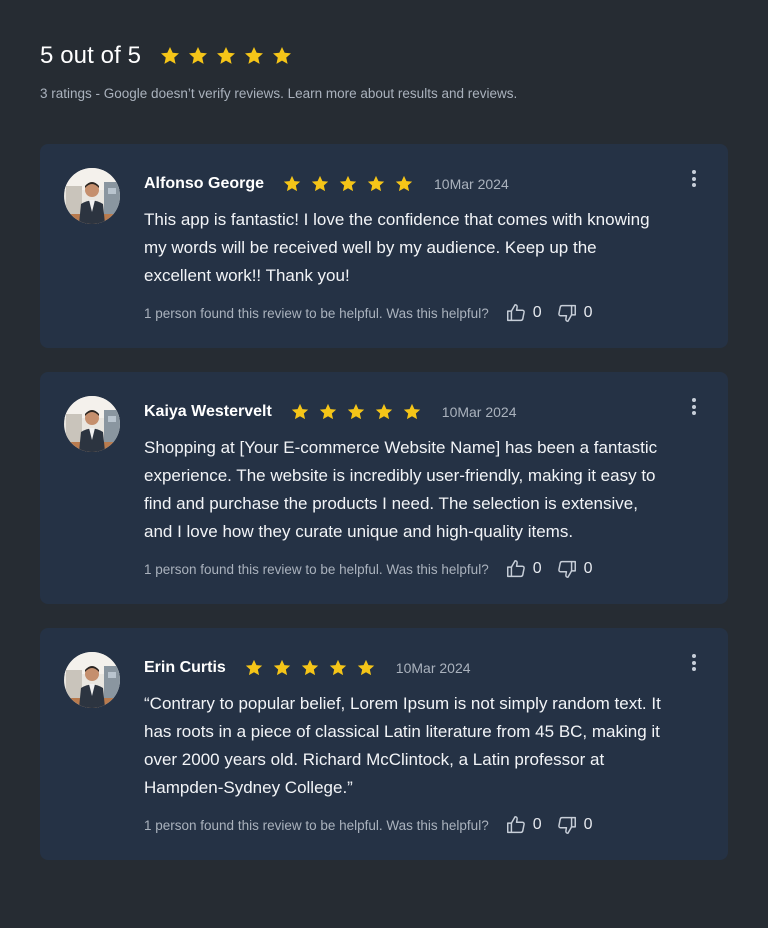 The image size is (768, 928). I want to click on review-header: Kaiya Westervelt 10Mar 2024, so click(424, 412).